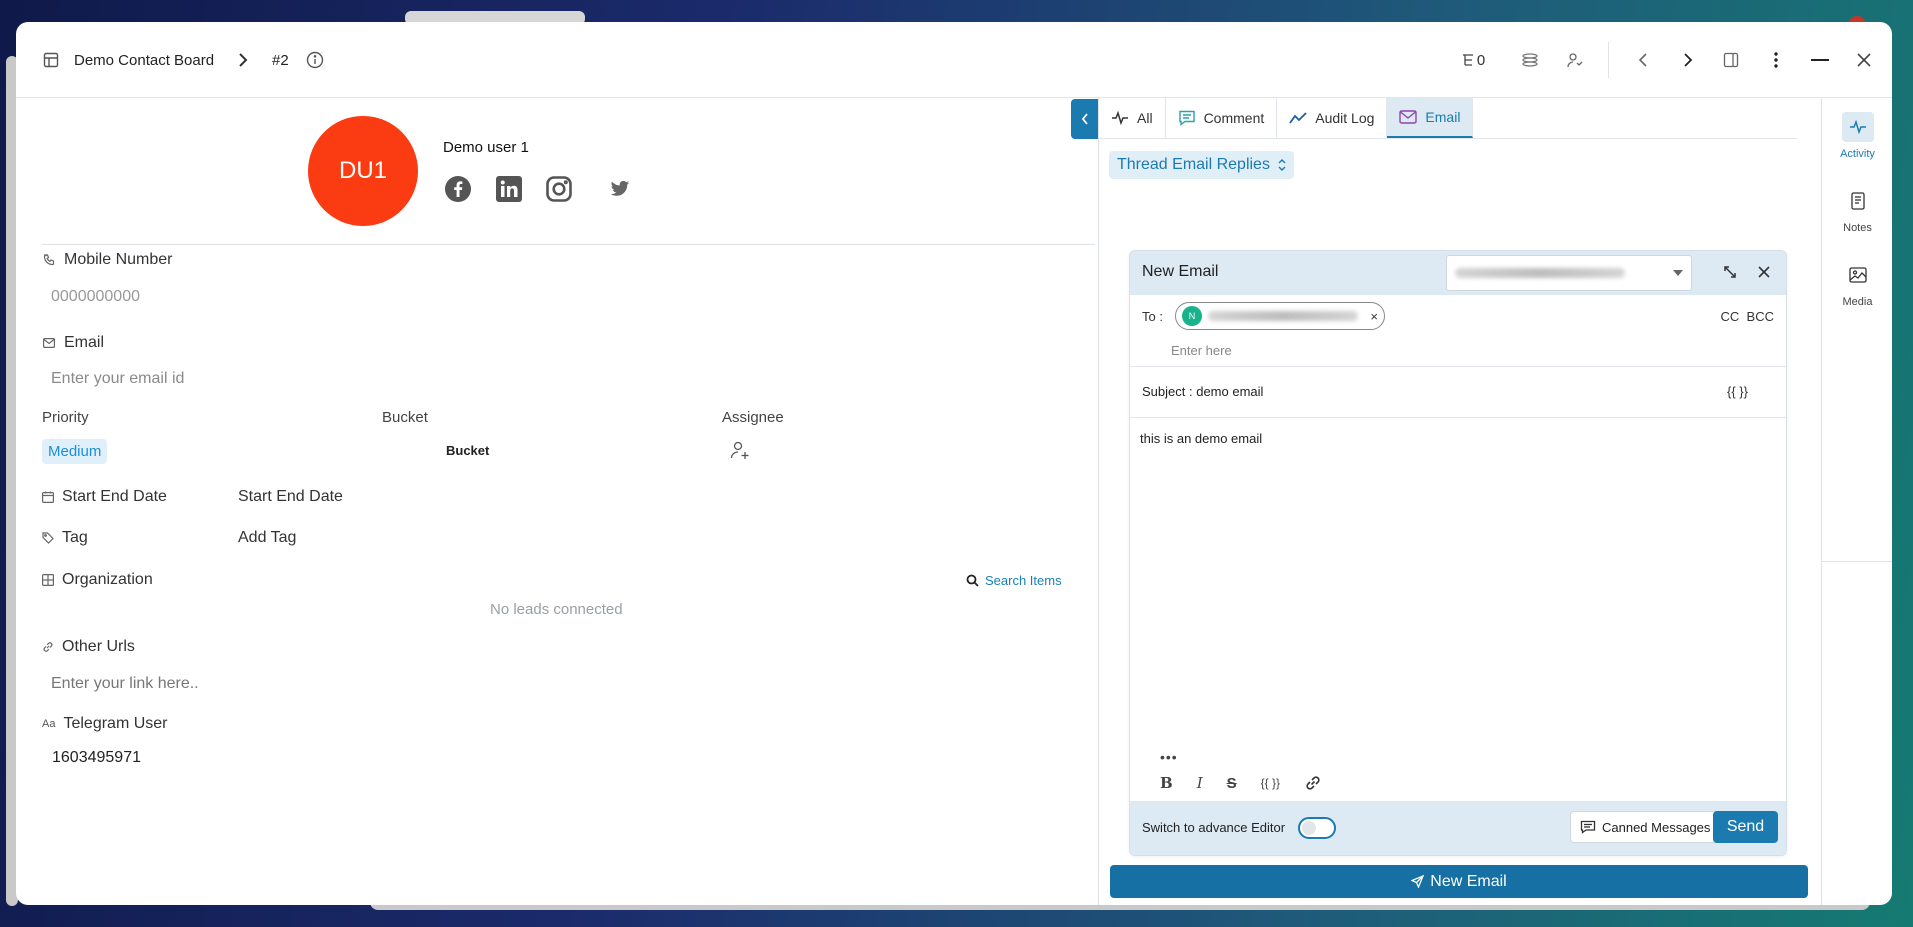 The width and height of the screenshot is (1913, 927). Describe the element at coordinates (559, 189) in the screenshot. I see `instagram-icon` at that location.